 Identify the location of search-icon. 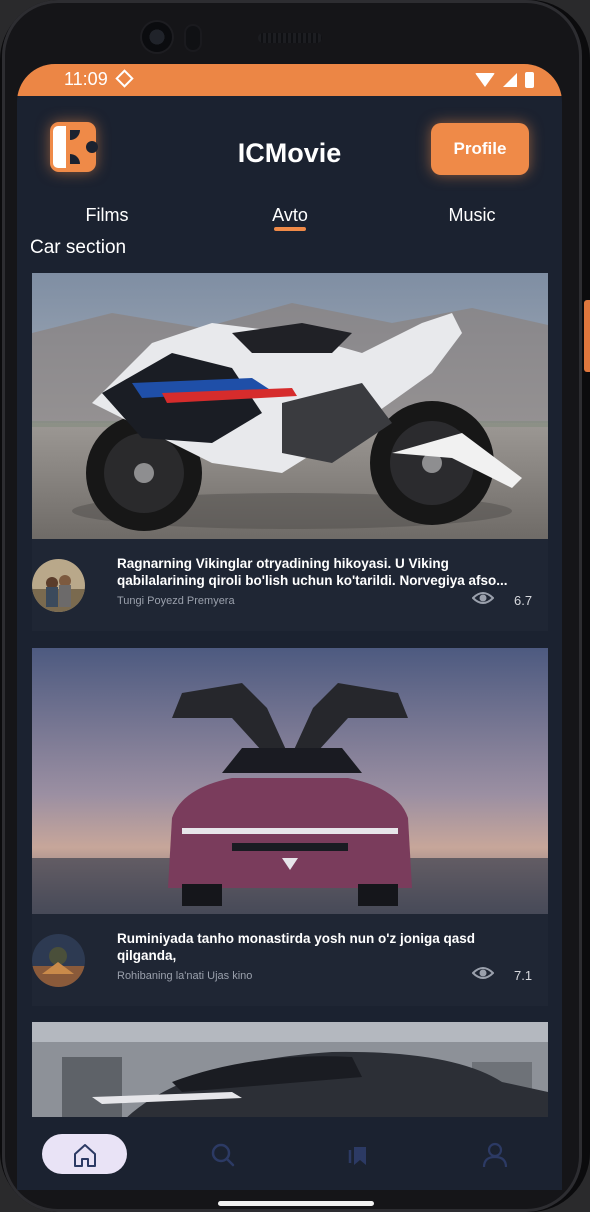
(223, 1155).